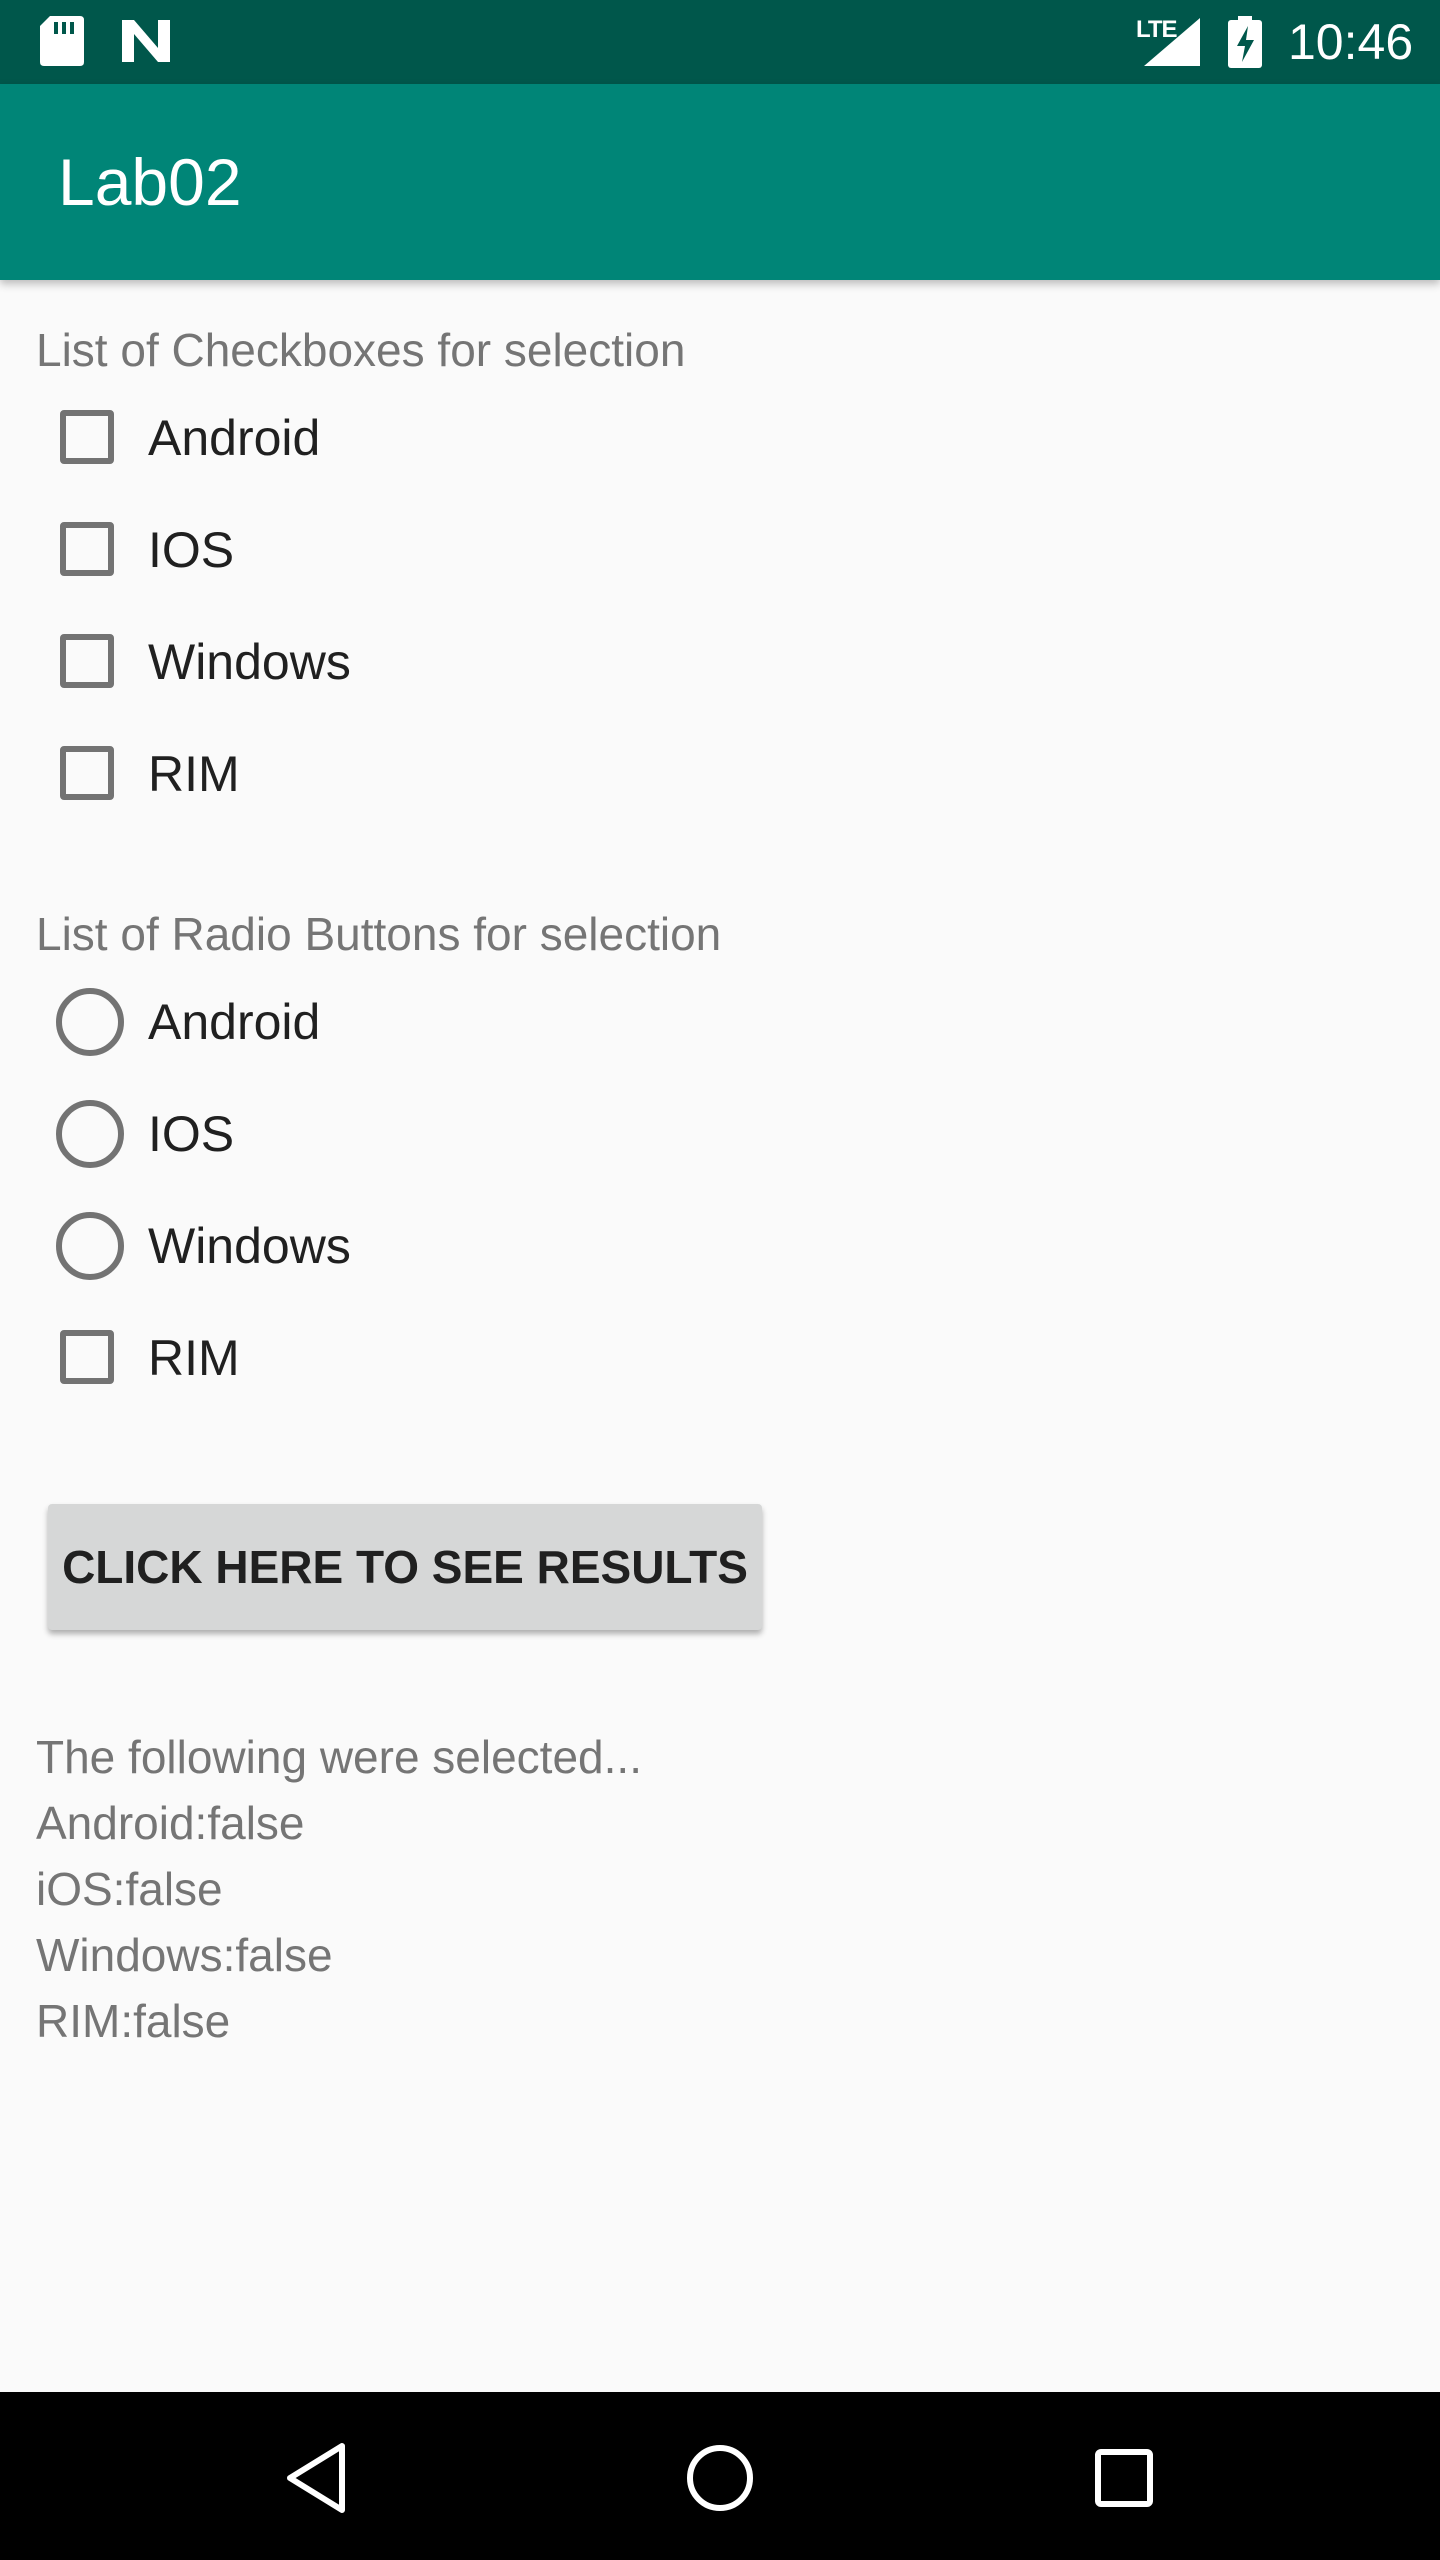  Describe the element at coordinates (361, 350) in the screenshot. I see `checkbox-section-label: List of Checkboxes for selection` at that location.